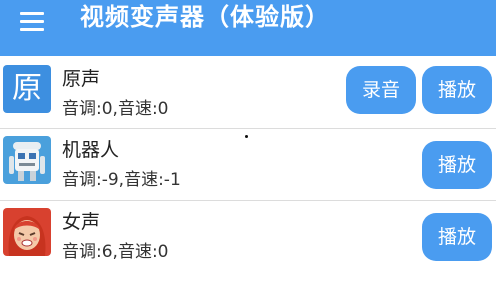  Describe the element at coordinates (81, 222) in the screenshot. I see `voice-name: 女声` at that location.